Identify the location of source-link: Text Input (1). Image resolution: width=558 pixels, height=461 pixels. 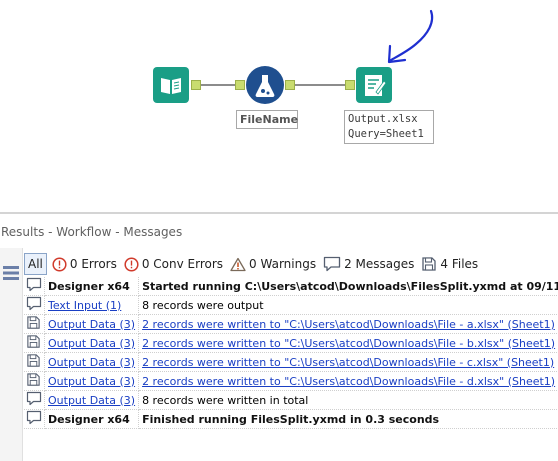
(84, 305).